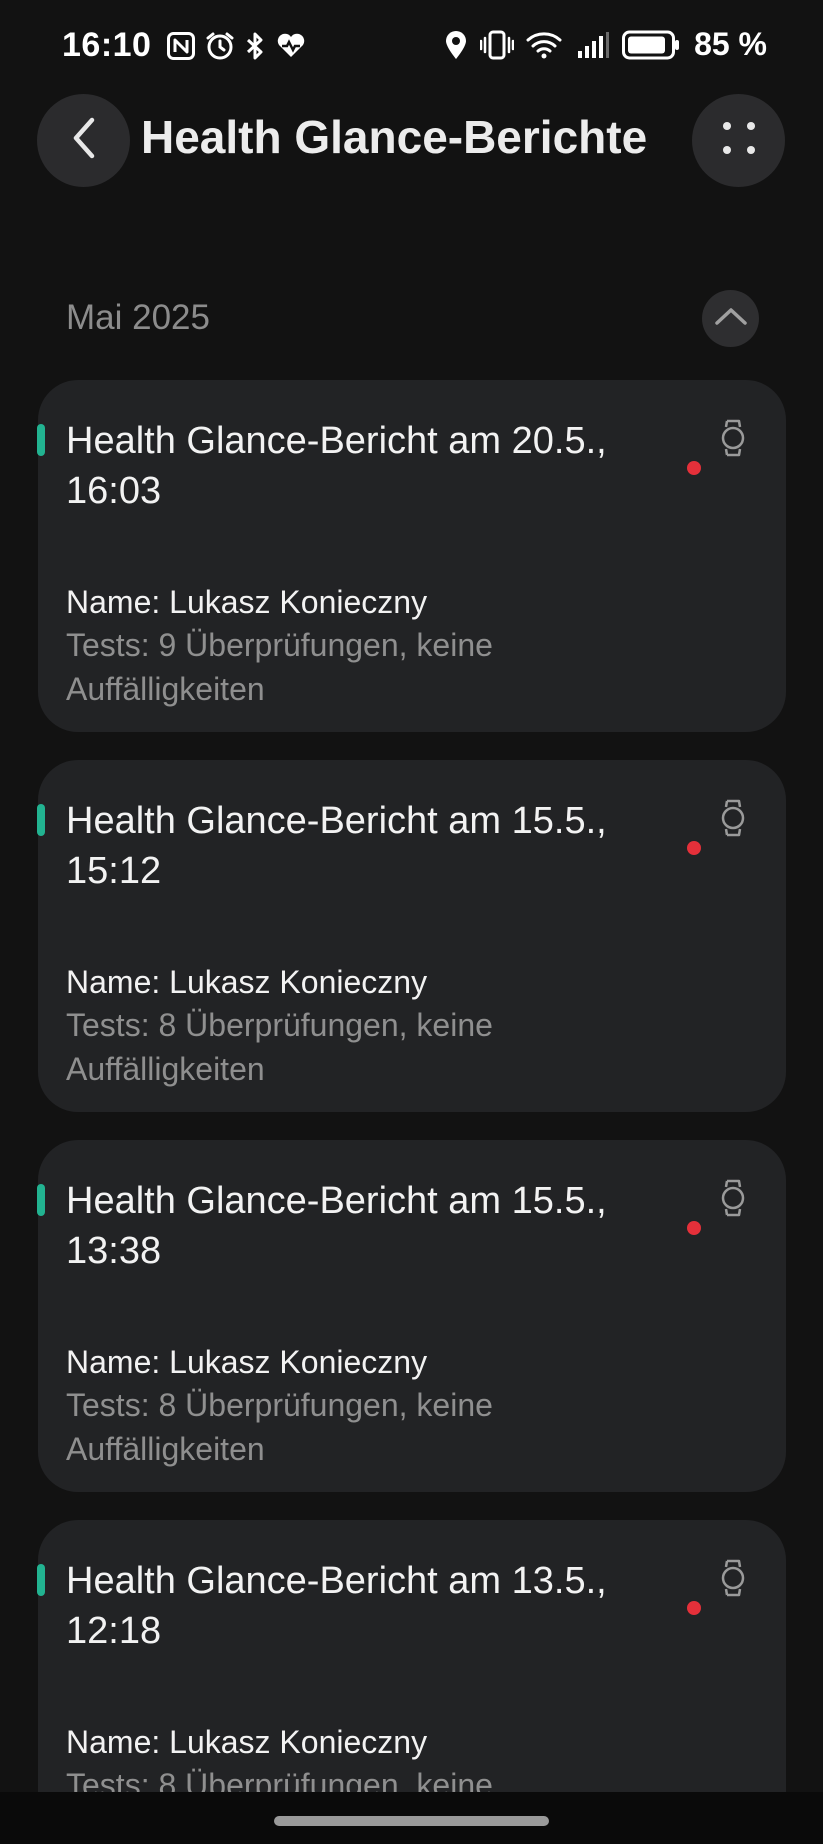 This screenshot has height=1844, width=823. I want to click on page-title: Health Glance-Berichte, so click(394, 137).